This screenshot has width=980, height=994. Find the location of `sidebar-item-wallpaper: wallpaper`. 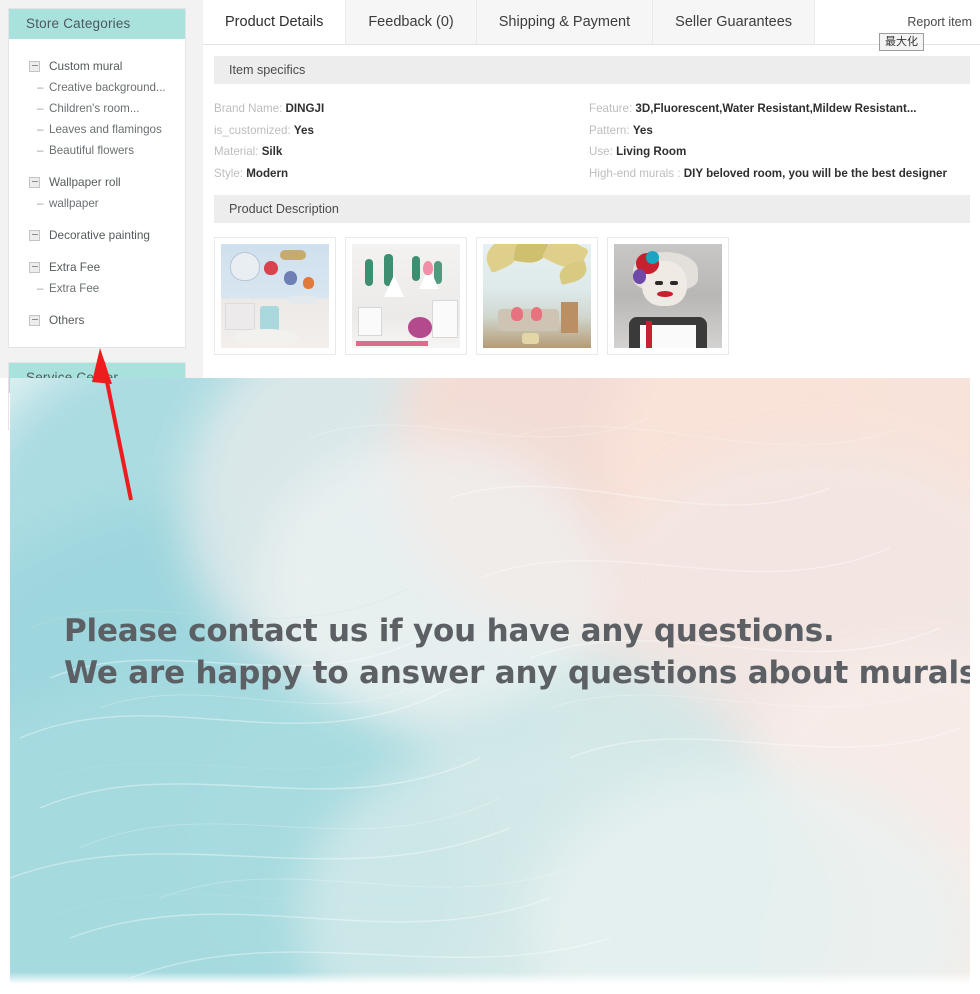

sidebar-item-wallpaper: wallpaper is located at coordinates (97, 203).